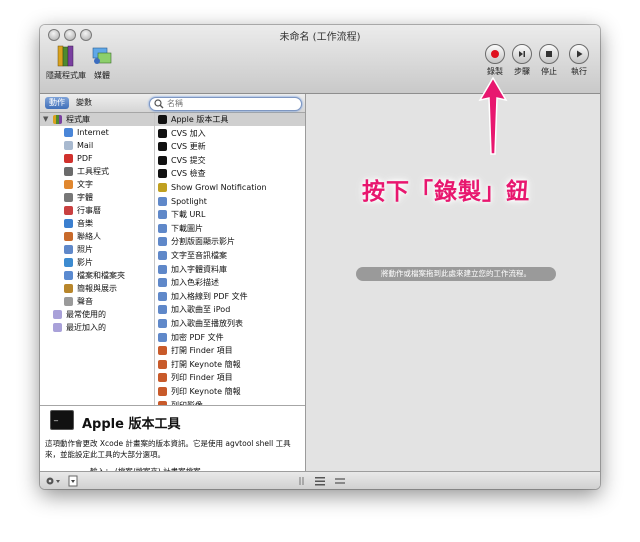  I want to click on library-item: PDF, so click(97, 158).